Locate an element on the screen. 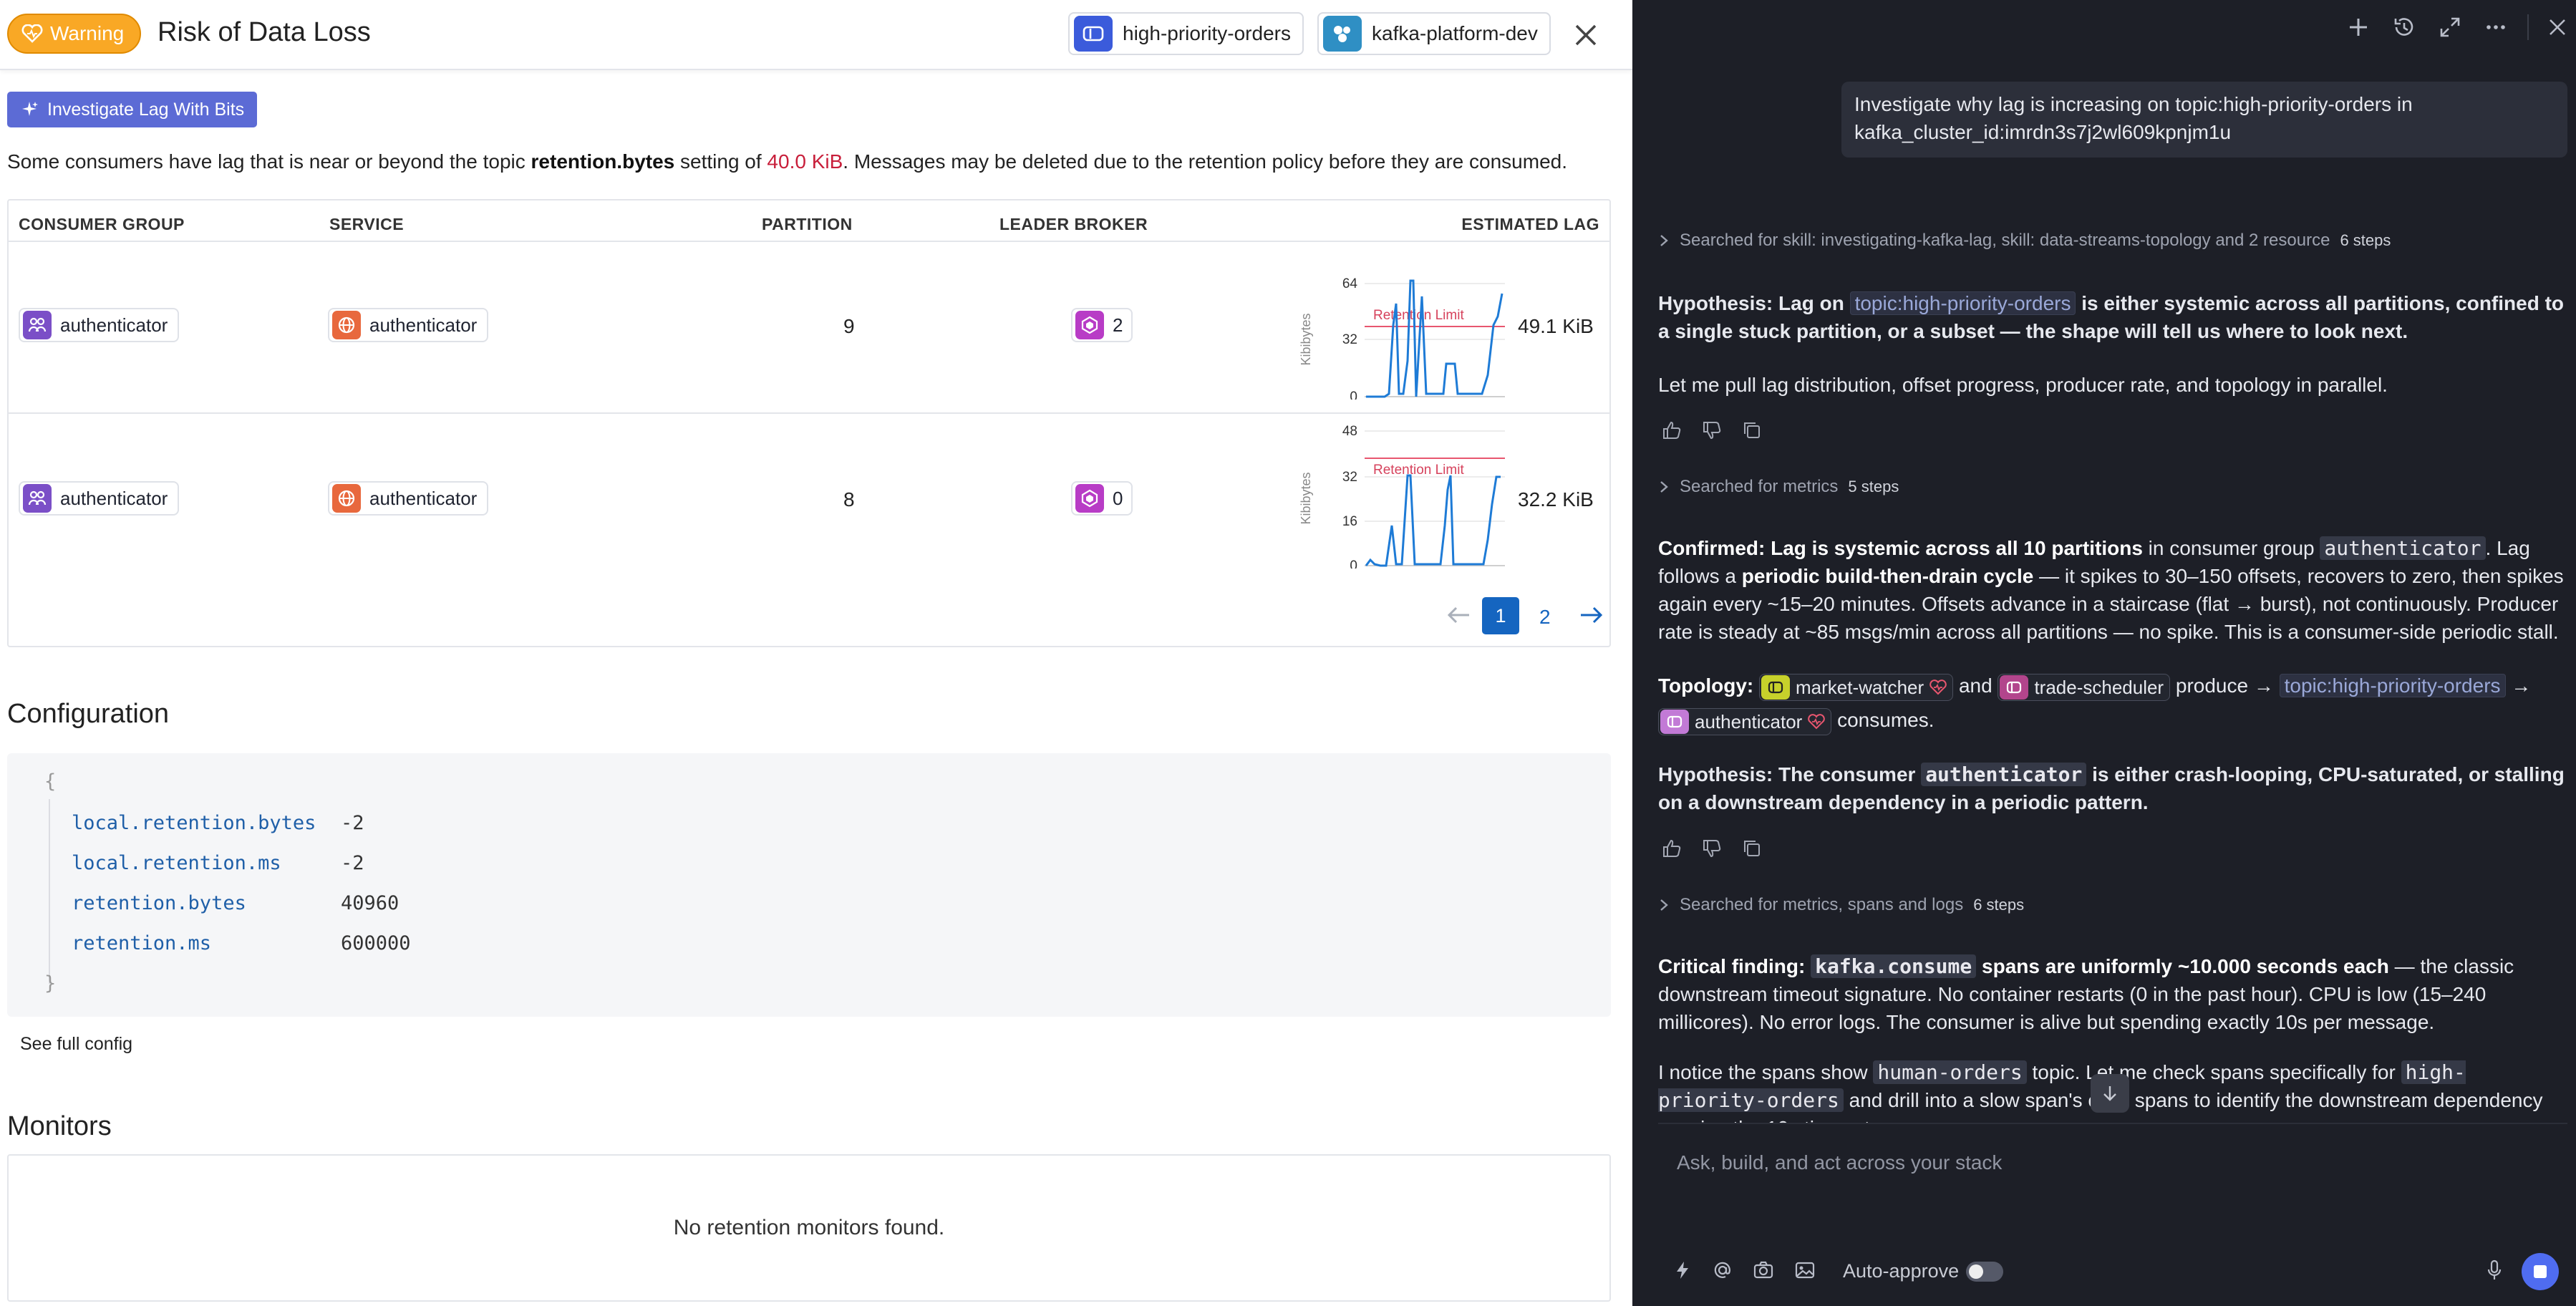 The height and width of the screenshot is (1306, 2576). col-estimated-lag: ESTIMATED LAG is located at coordinates (1530, 225).